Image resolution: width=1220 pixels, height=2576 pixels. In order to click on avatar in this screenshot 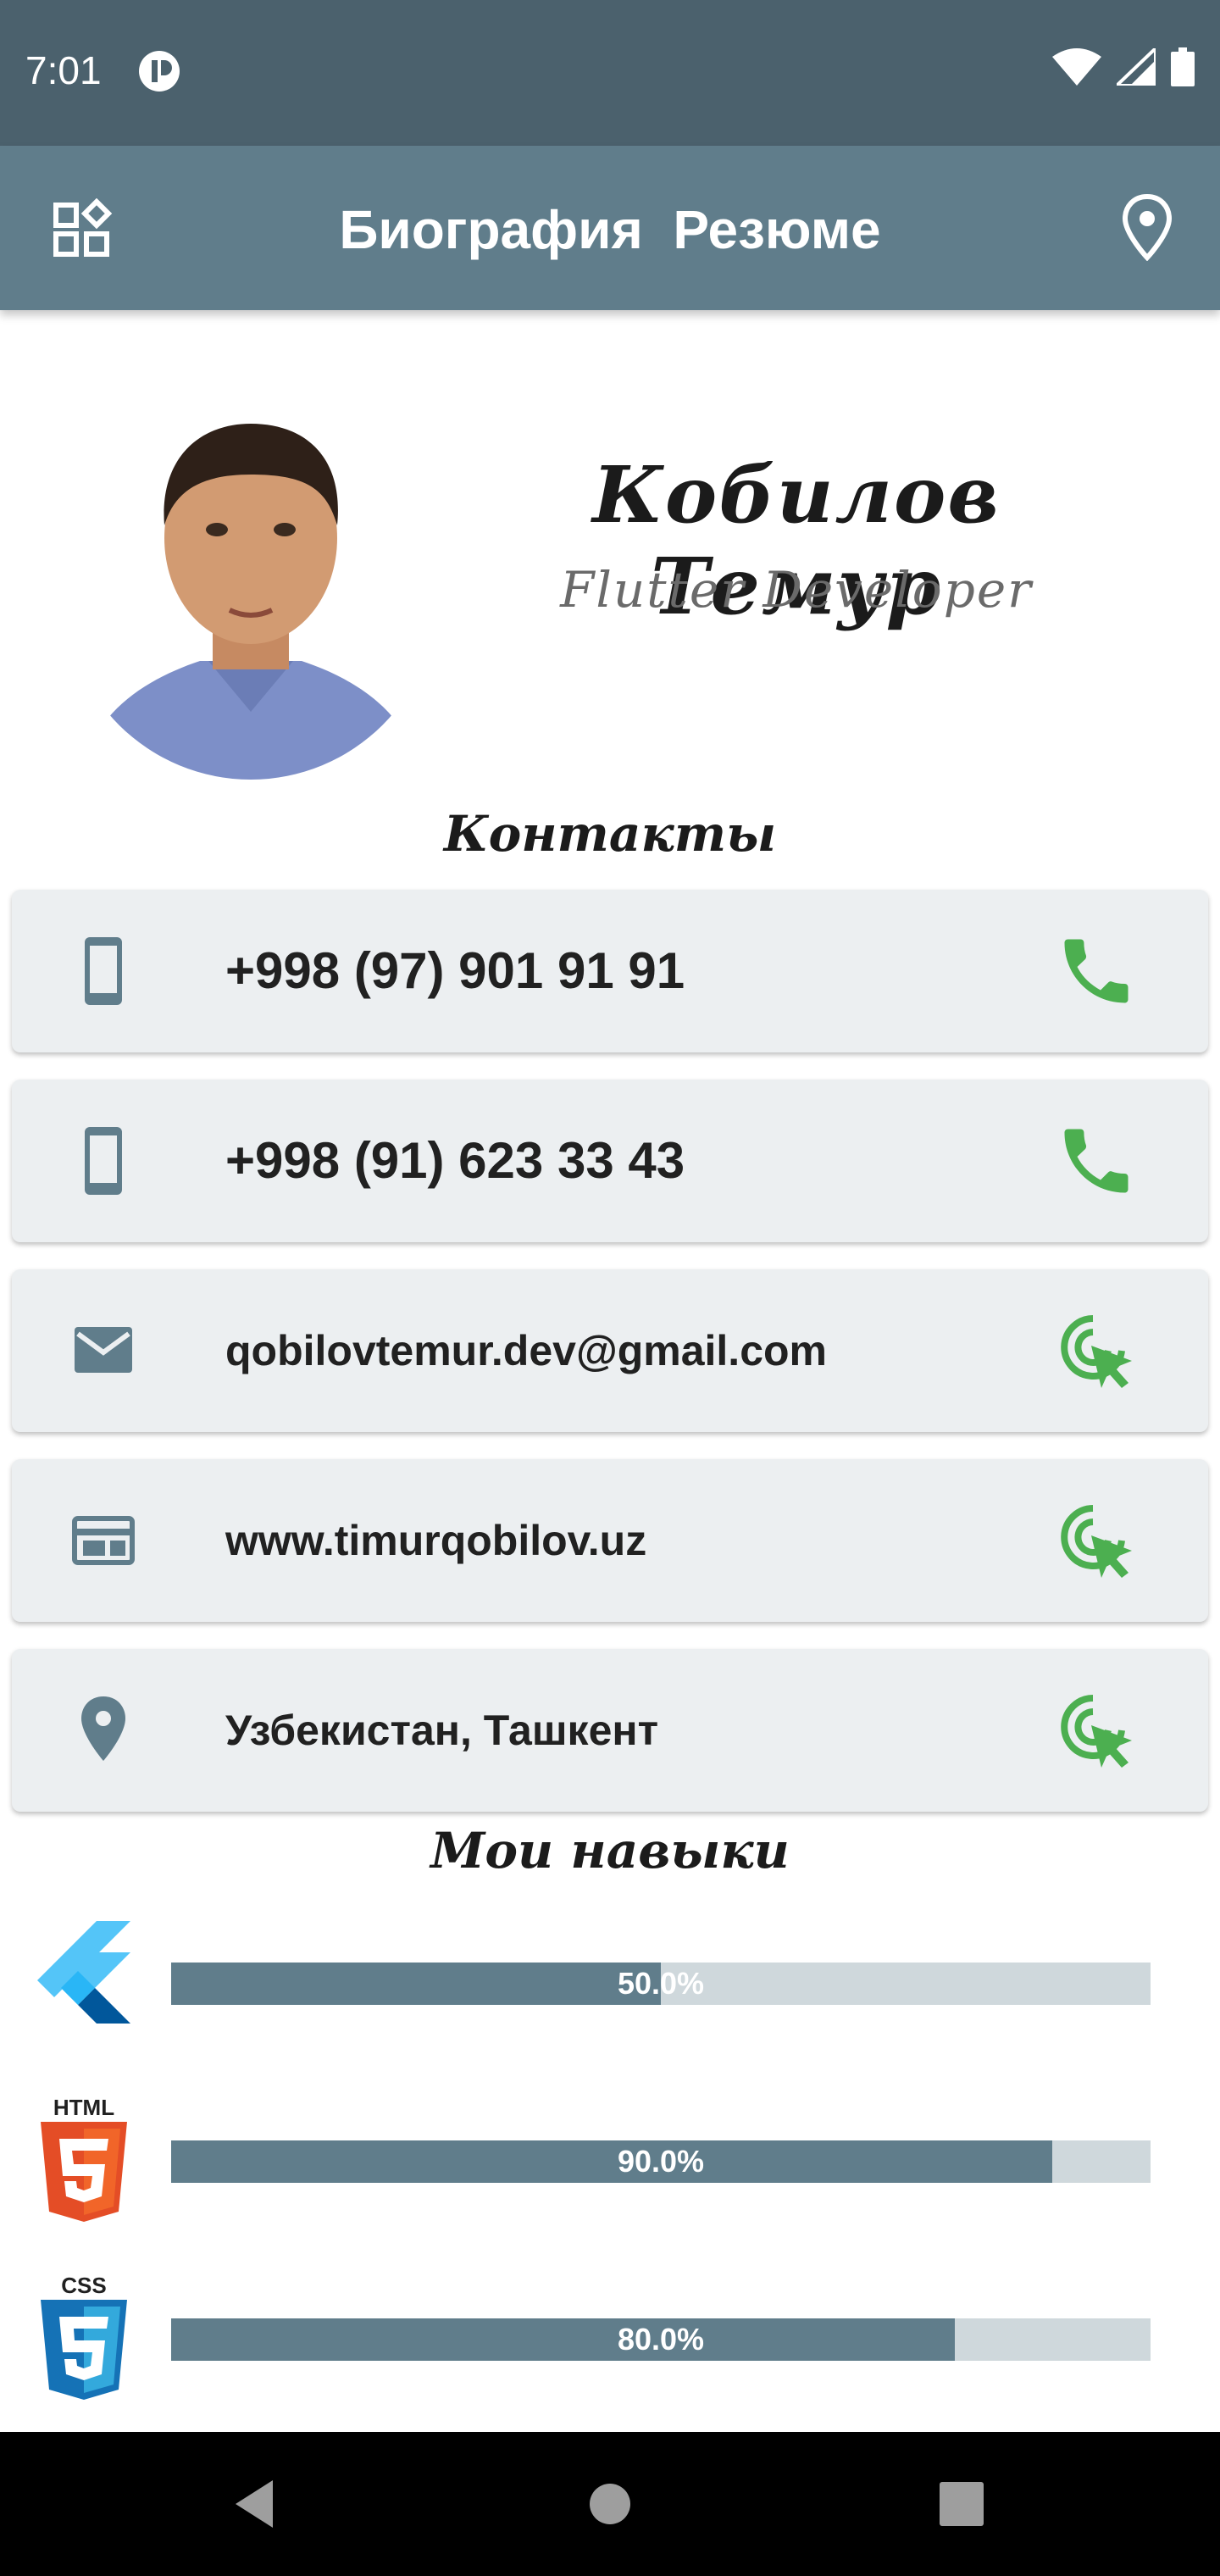, I will do `click(250, 568)`.